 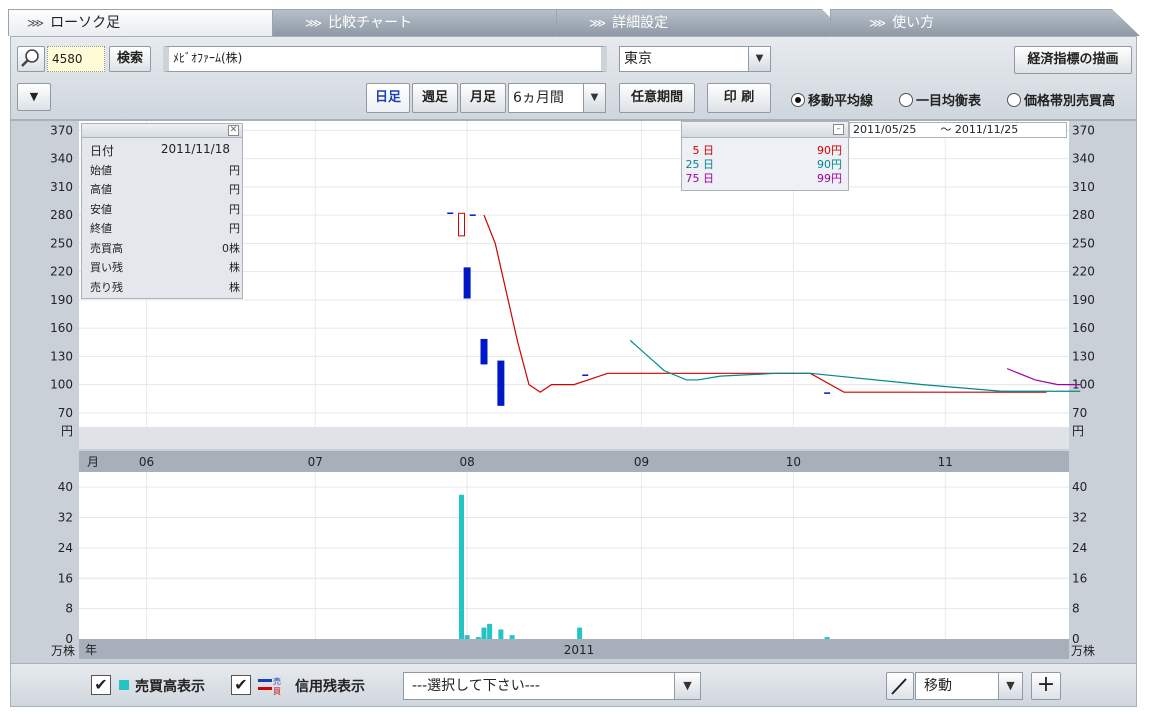 I want to click on price-band, so click(x=574, y=438).